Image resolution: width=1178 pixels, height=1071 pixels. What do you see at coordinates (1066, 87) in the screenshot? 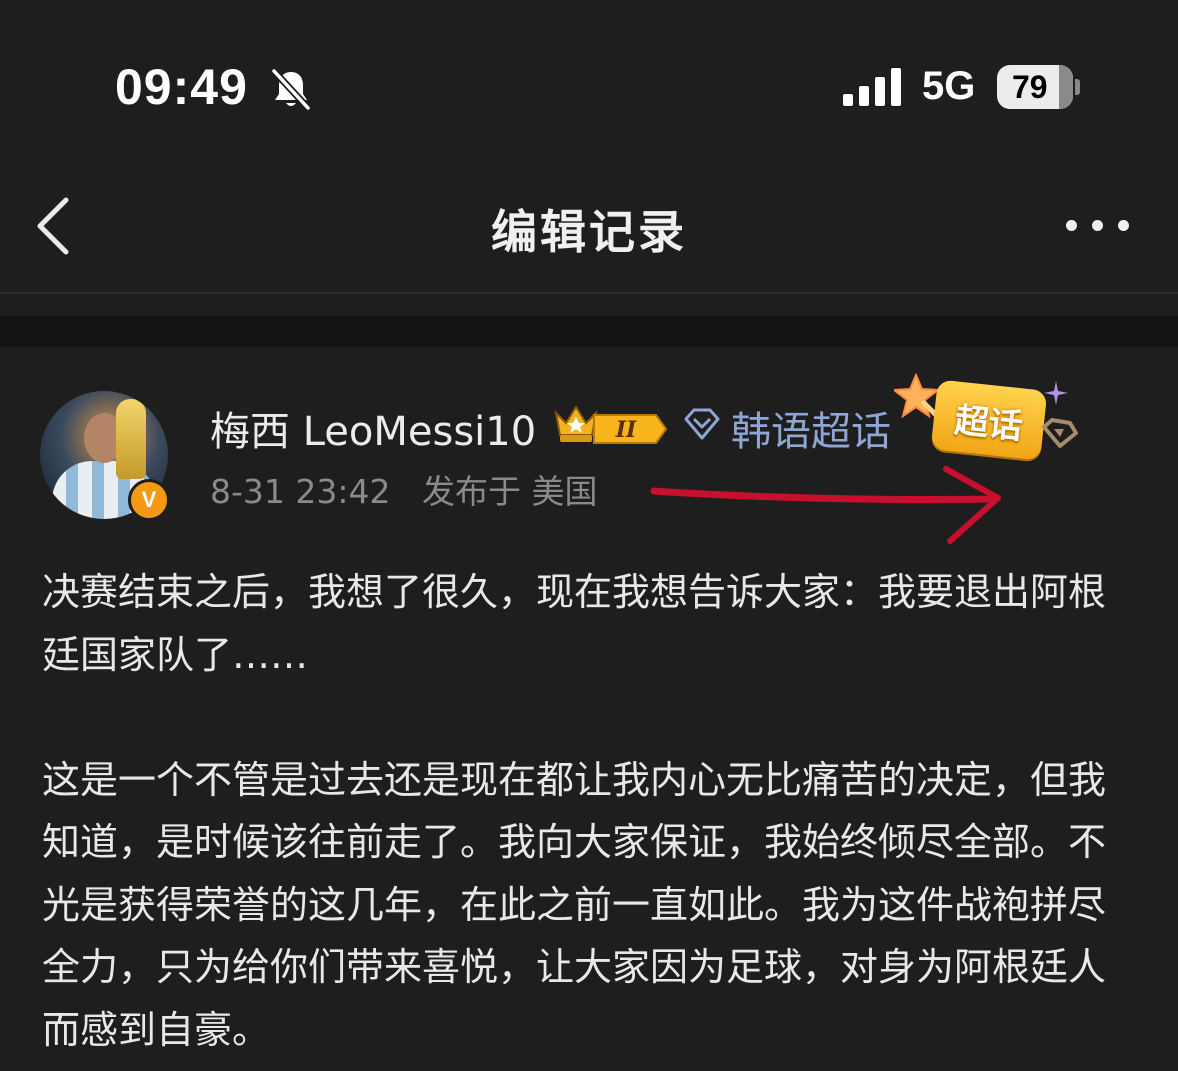
I see `battery-empty-portion` at bounding box center [1066, 87].